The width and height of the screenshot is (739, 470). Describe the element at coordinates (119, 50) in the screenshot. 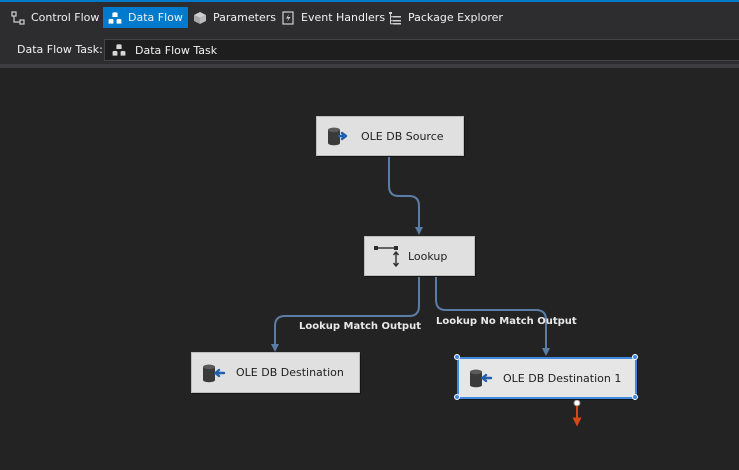

I see `data-flow-task-icon` at that location.